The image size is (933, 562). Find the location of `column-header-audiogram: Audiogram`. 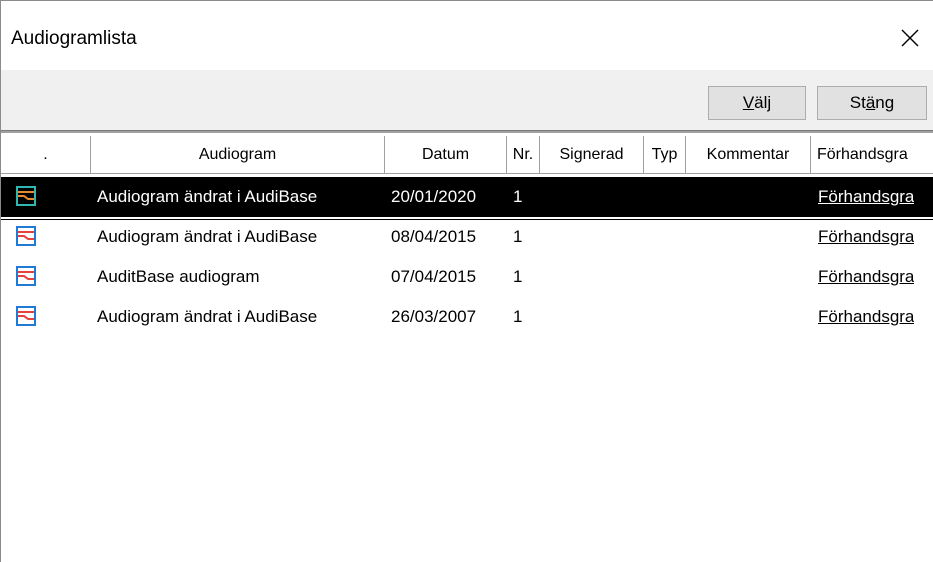

column-header-audiogram: Audiogram is located at coordinates (238, 154).